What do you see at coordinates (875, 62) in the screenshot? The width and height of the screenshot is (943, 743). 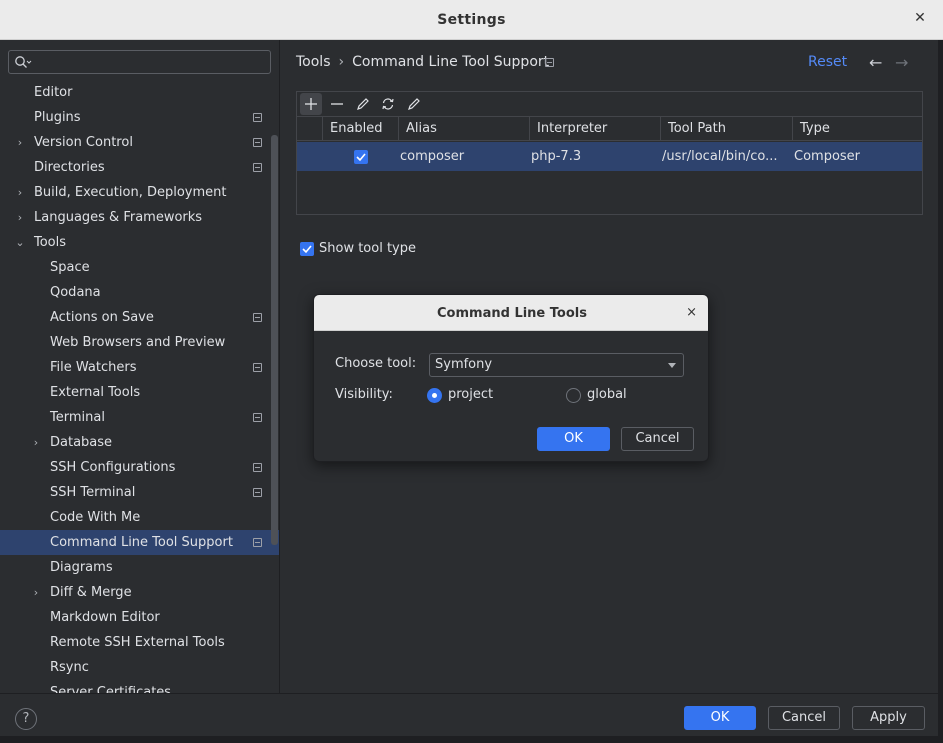 I see `back-arrow-icon: ←` at bounding box center [875, 62].